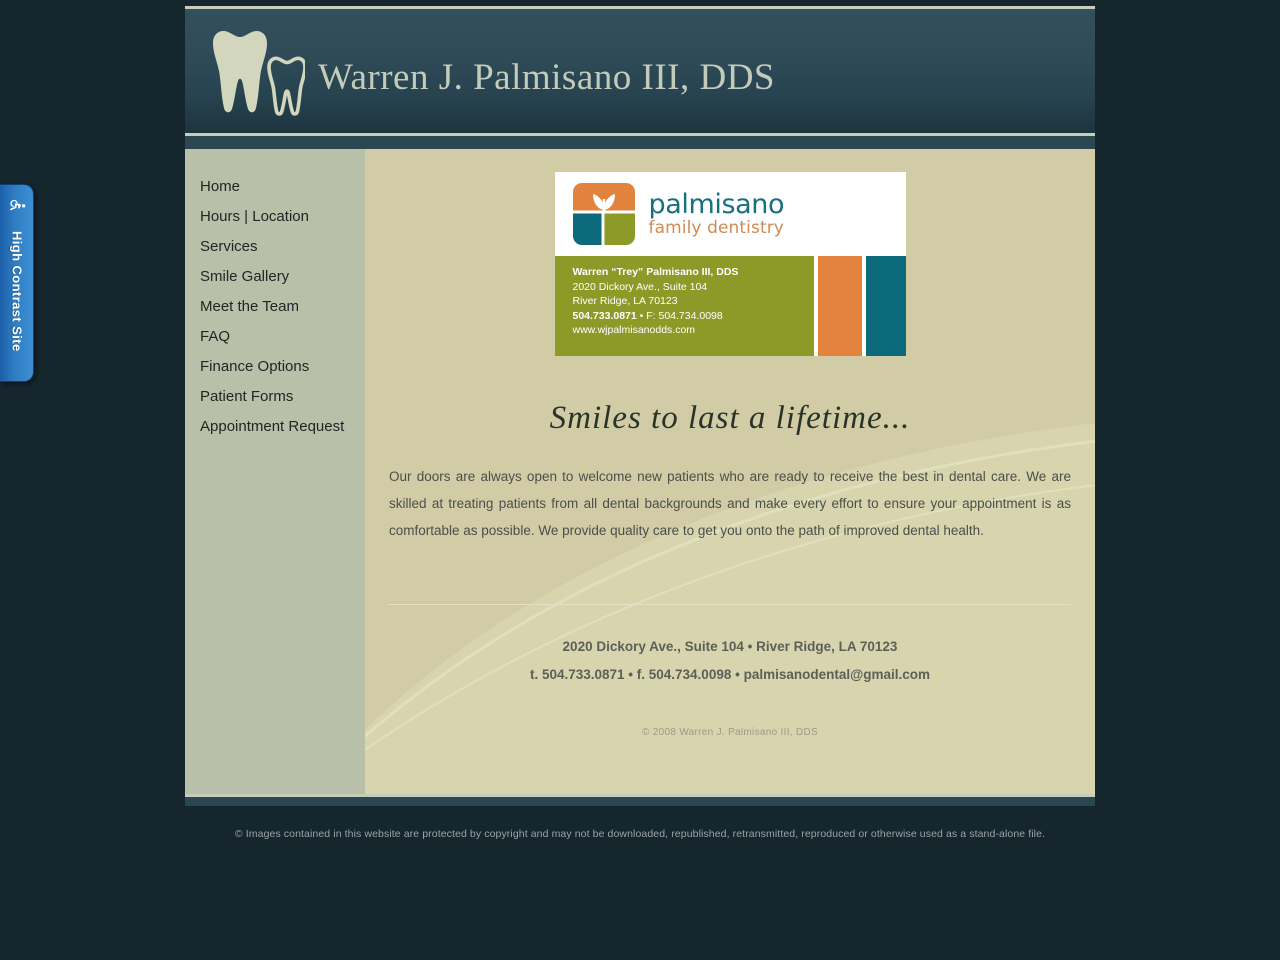 The height and width of the screenshot is (960, 1280). What do you see at coordinates (275, 367) in the screenshot?
I see `sidebar-item-finance-options: Finance Options` at bounding box center [275, 367].